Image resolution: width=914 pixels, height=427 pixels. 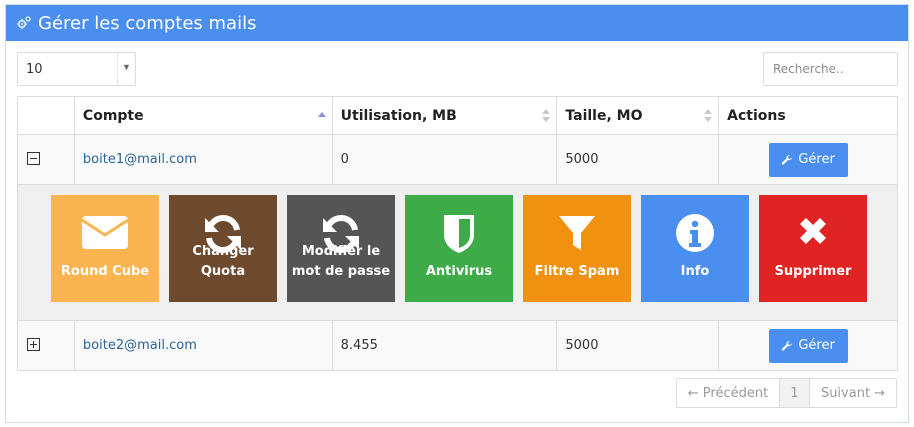 What do you see at coordinates (813, 230) in the screenshot?
I see `close-icon` at bounding box center [813, 230].